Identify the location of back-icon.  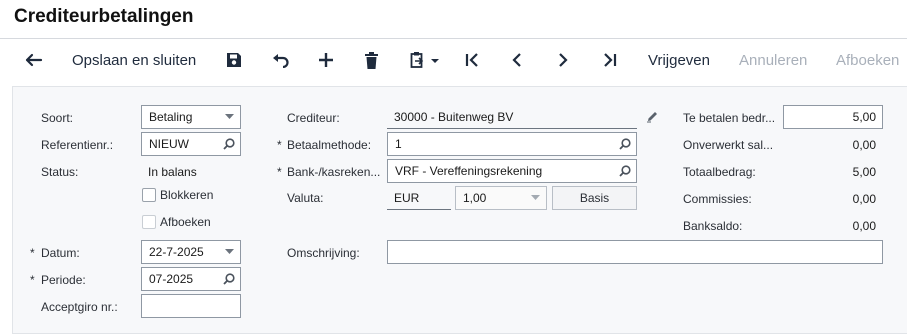
(34, 60).